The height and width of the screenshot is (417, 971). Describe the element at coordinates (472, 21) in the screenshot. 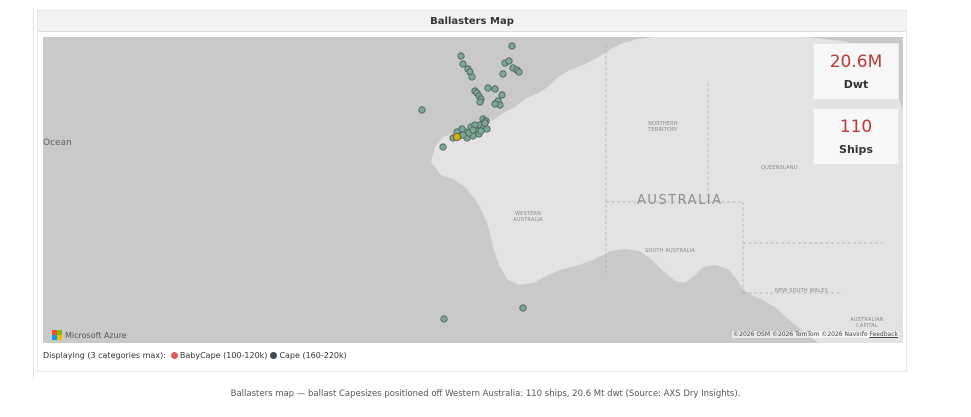

I see `visual-title: Ballasters Map` at that location.